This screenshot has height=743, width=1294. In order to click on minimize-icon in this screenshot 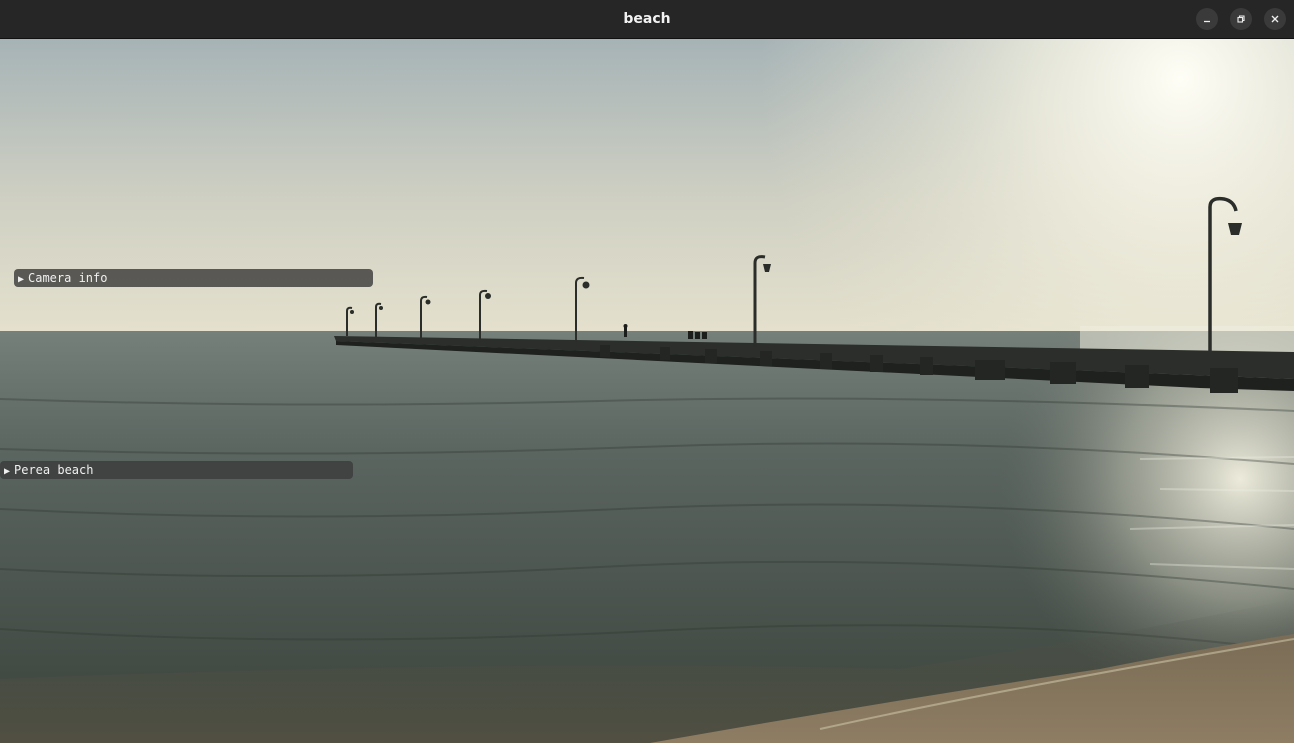, I will do `click(1207, 19)`.